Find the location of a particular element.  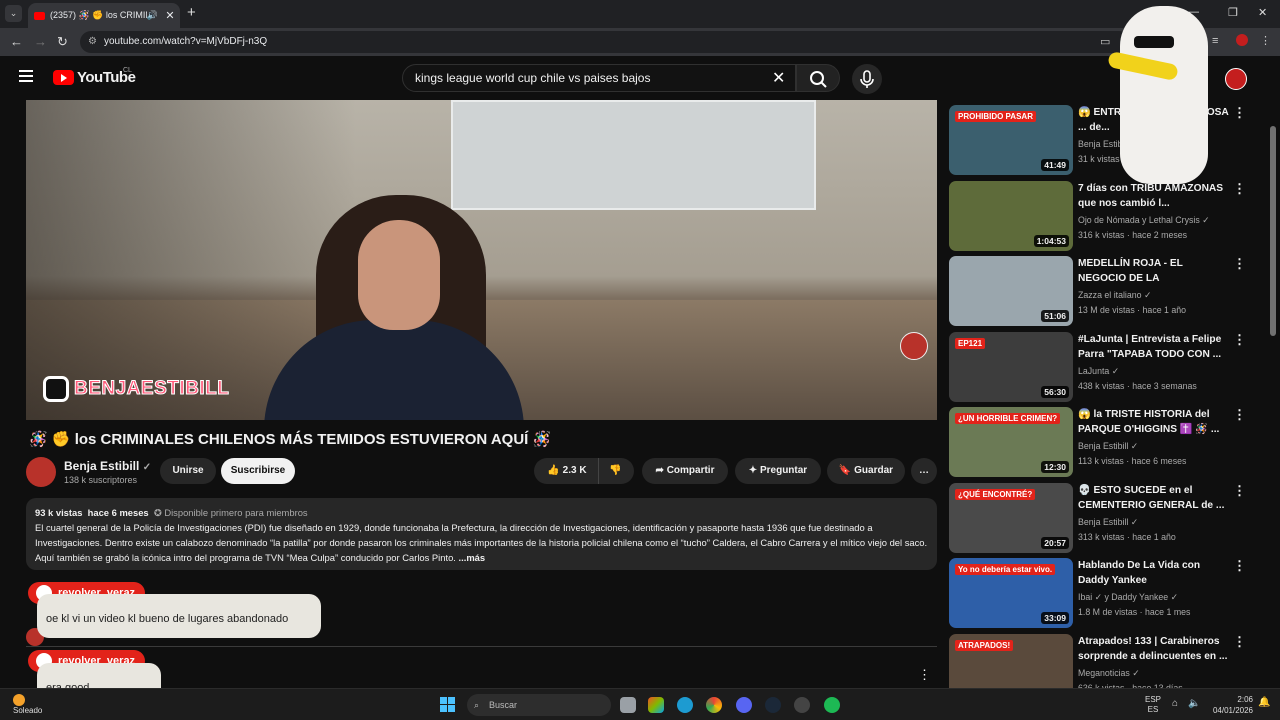

dislike-button: 👎 is located at coordinates (615, 471).